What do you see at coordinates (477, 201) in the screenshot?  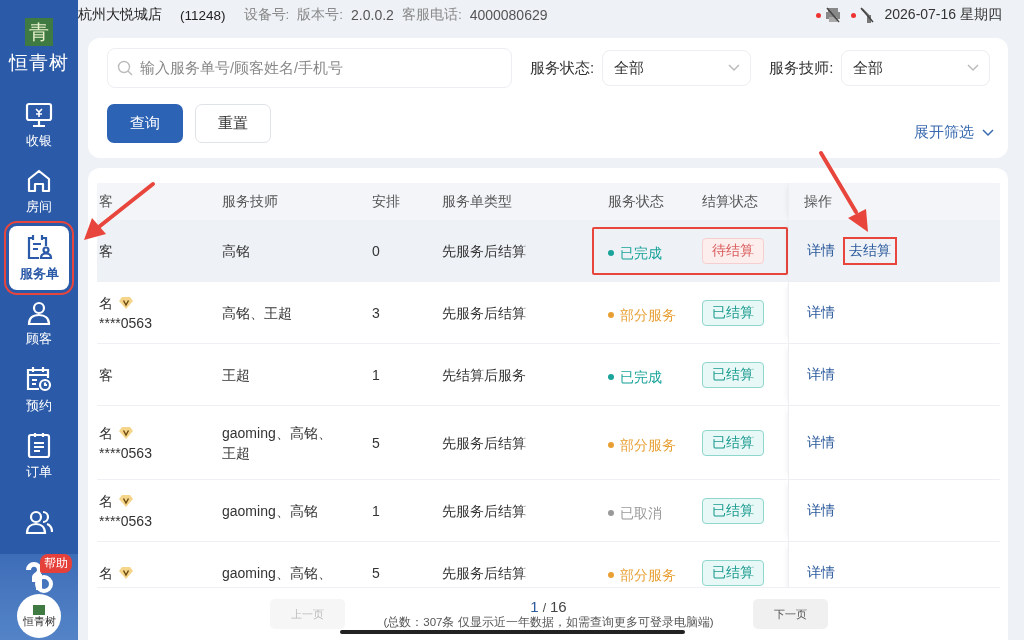 I see `column-header: 服务单类型` at bounding box center [477, 201].